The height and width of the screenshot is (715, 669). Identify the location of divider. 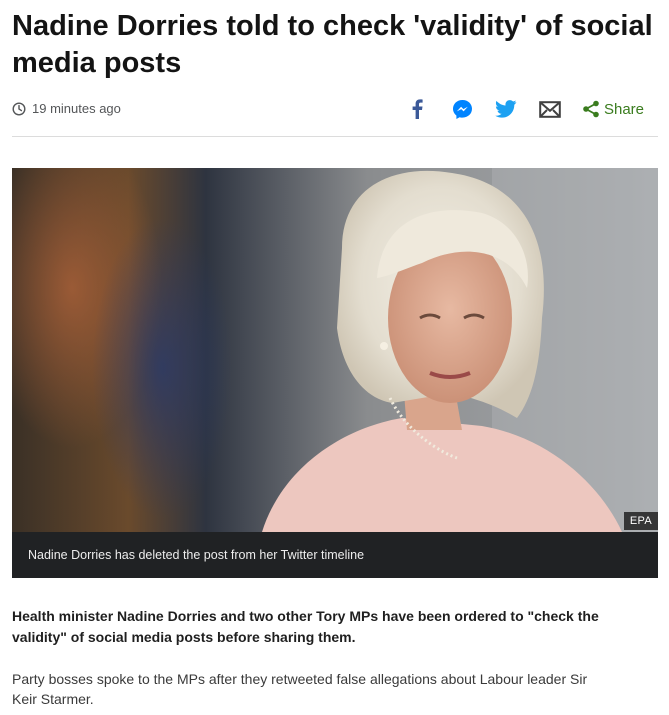
(335, 136).